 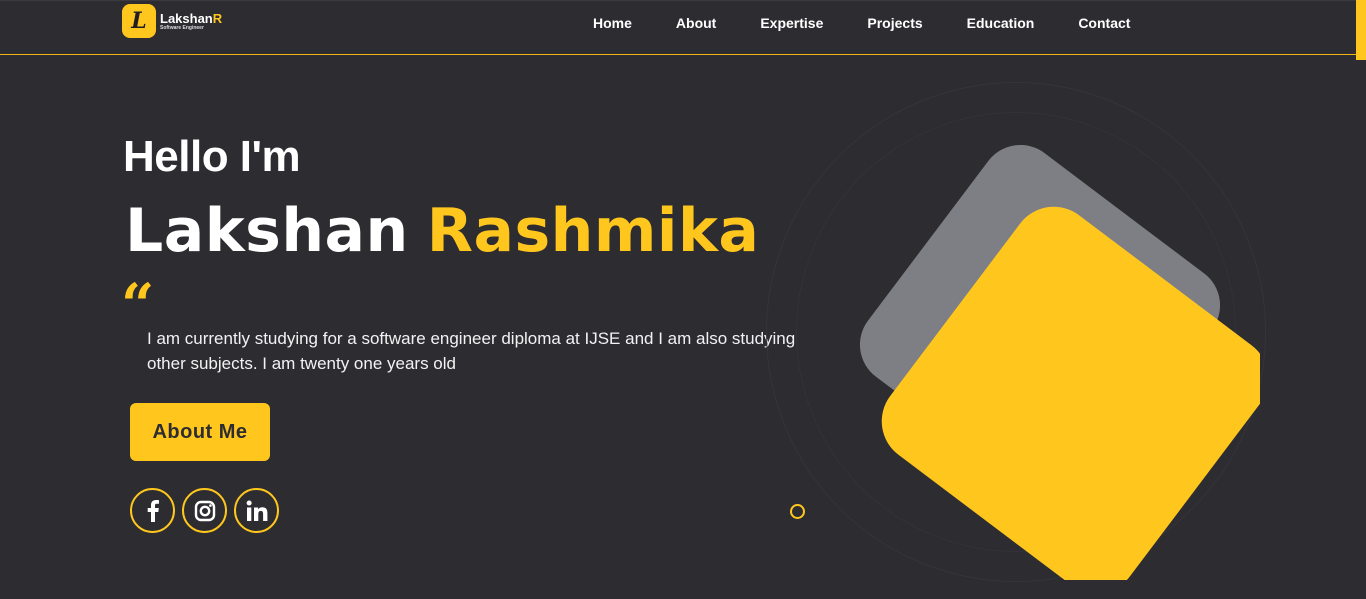 I want to click on linkedin-icon, so click(x=256, y=510).